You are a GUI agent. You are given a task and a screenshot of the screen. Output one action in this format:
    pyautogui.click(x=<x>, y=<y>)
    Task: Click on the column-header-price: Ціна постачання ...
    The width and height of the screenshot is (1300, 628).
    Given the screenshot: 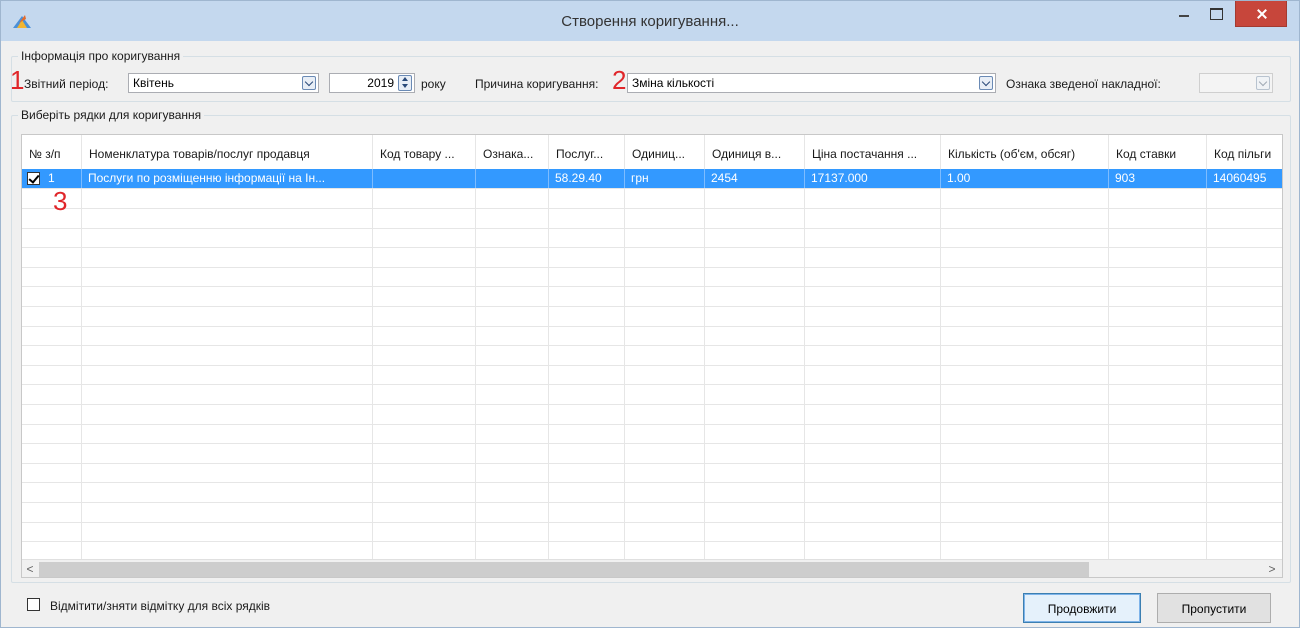 What is the action you would take?
    pyautogui.click(x=873, y=152)
    